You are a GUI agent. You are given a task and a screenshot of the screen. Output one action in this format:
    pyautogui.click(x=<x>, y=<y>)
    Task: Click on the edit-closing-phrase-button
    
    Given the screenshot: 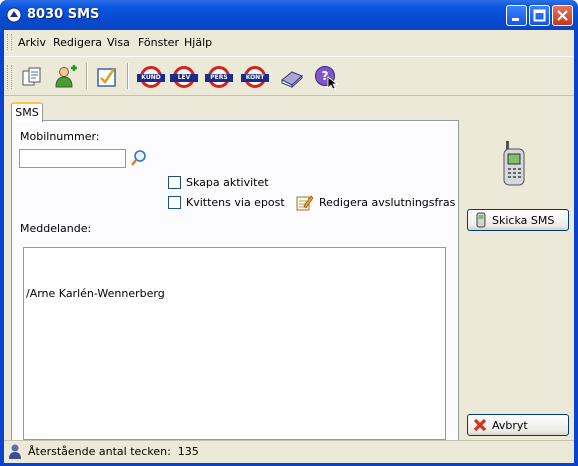 What is the action you would take?
    pyautogui.click(x=304, y=203)
    